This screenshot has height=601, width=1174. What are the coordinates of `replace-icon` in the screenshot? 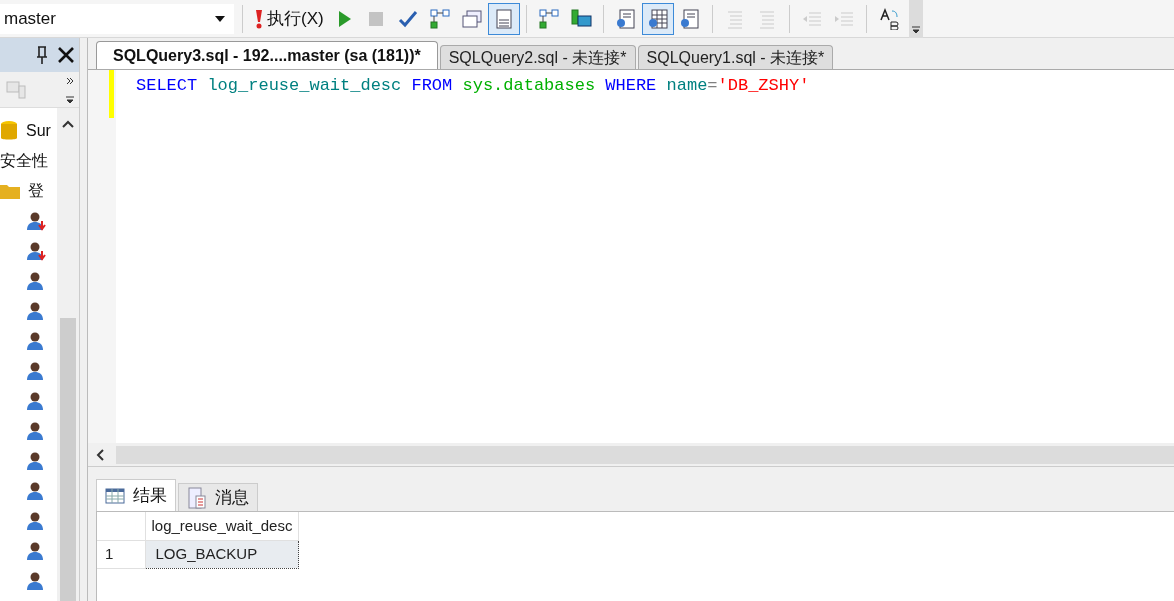 It's located at (888, 18).